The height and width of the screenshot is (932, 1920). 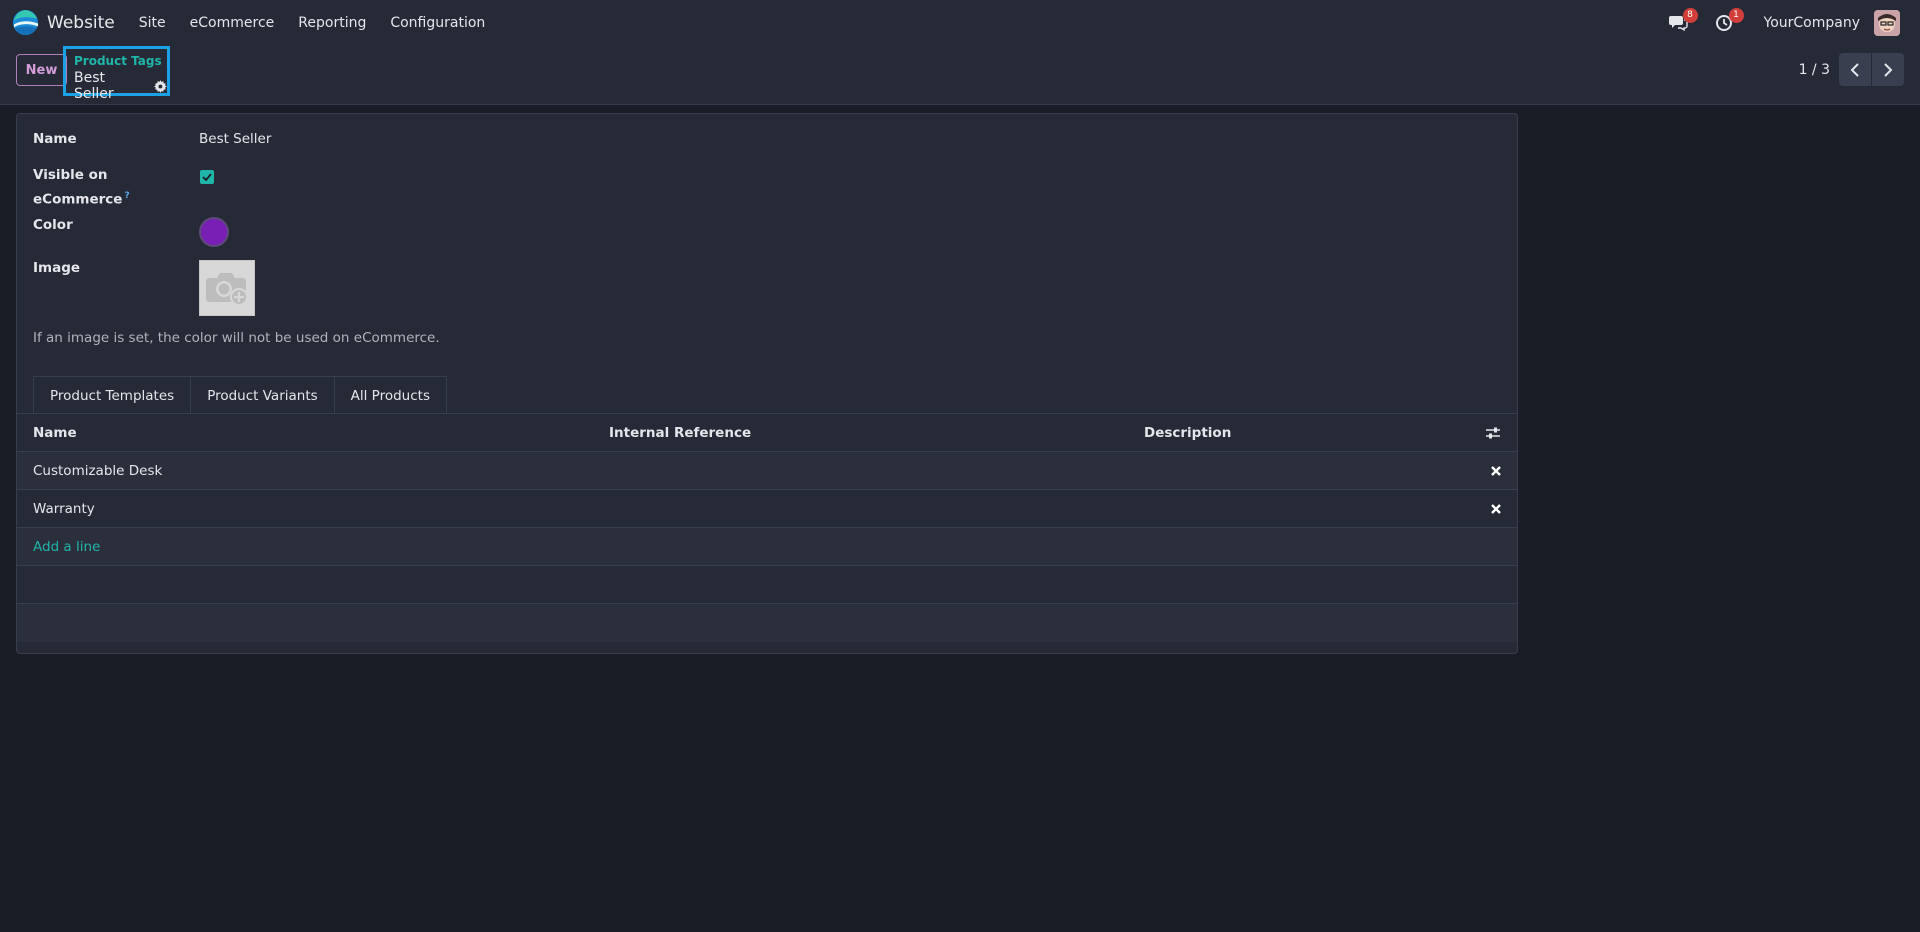 I want to click on breadcrumb-current: Best Seller, so click(x=120, y=86).